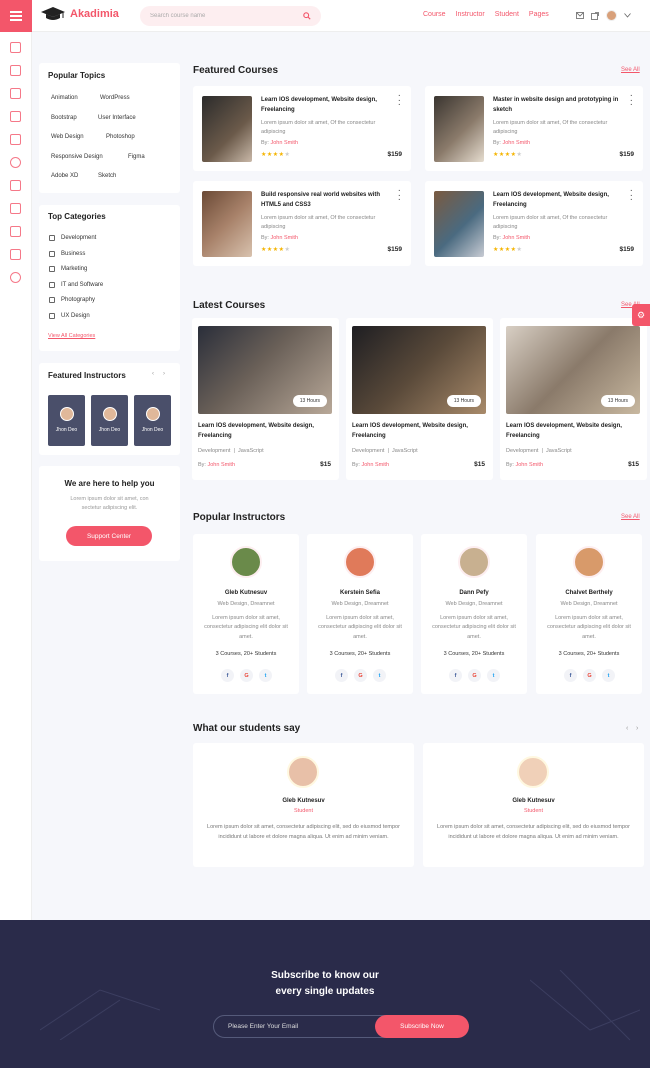 This screenshot has width=650, height=1068. Describe the element at coordinates (109, 536) in the screenshot. I see `support-center-button: Support Center` at that location.